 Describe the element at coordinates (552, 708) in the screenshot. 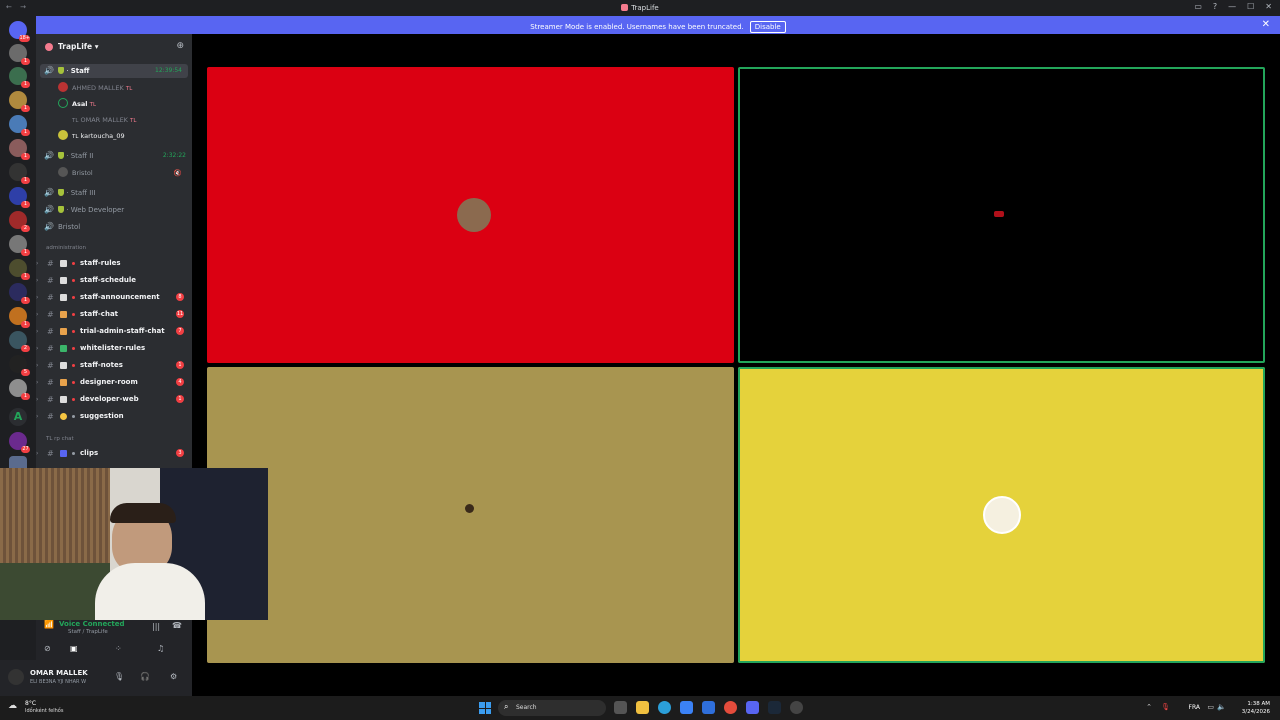

I see `taskbar-search: ⌕ Search` at that location.